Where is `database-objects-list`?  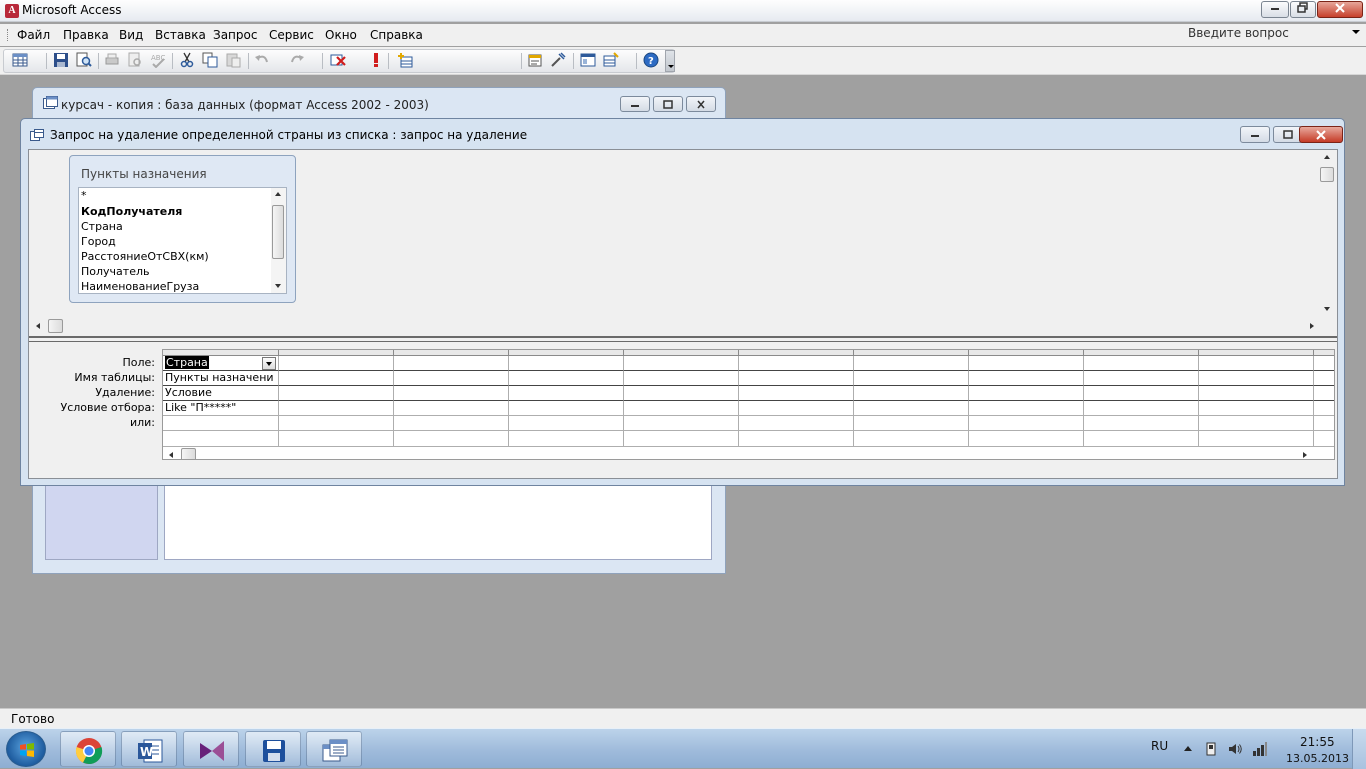 database-objects-list is located at coordinates (438, 522).